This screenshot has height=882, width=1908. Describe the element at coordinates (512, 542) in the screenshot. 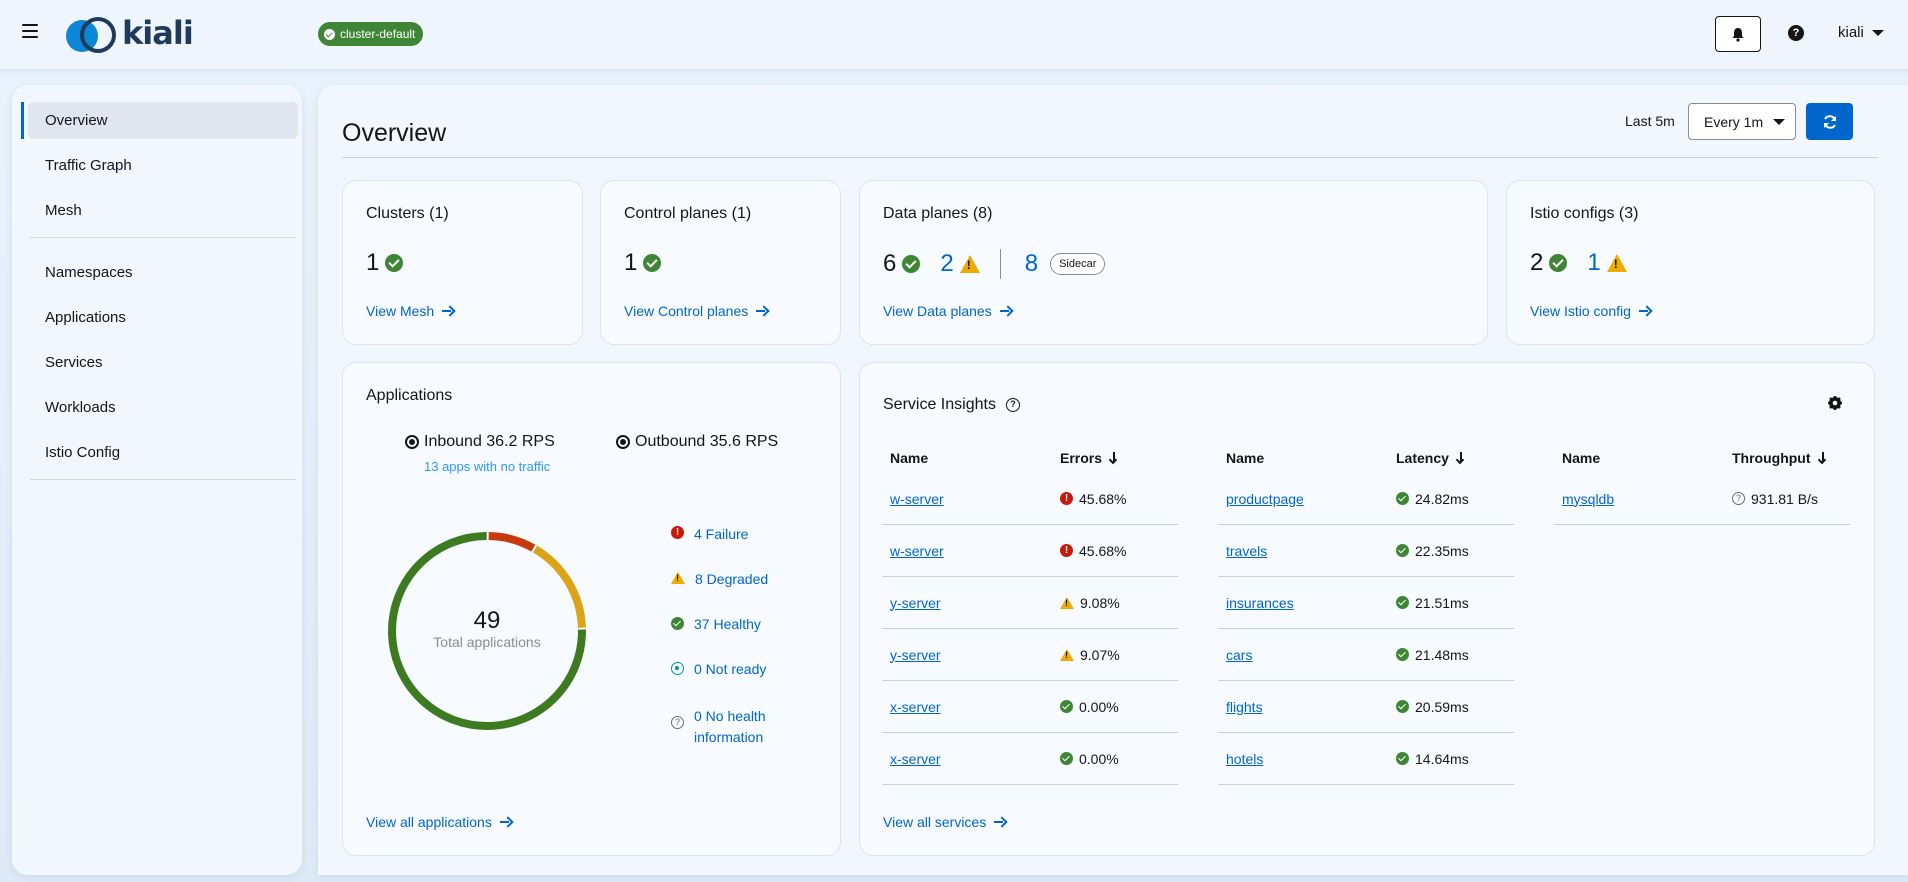

I see `donut-segment-failure` at that location.